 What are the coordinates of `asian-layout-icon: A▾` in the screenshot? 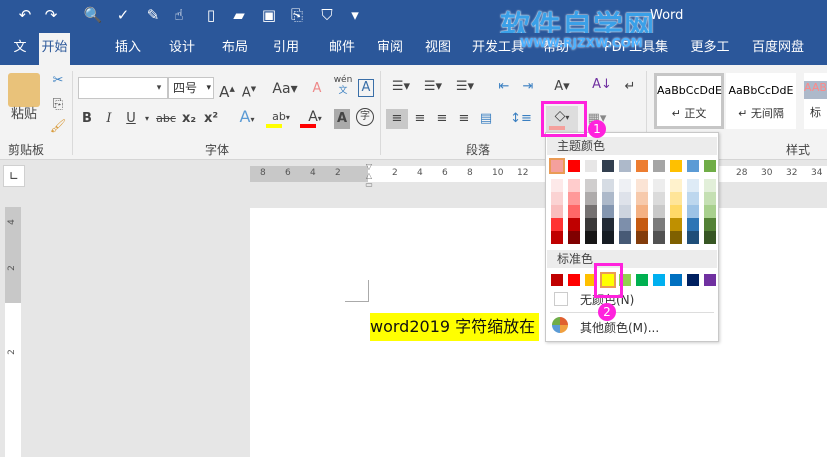 It's located at (562, 87).